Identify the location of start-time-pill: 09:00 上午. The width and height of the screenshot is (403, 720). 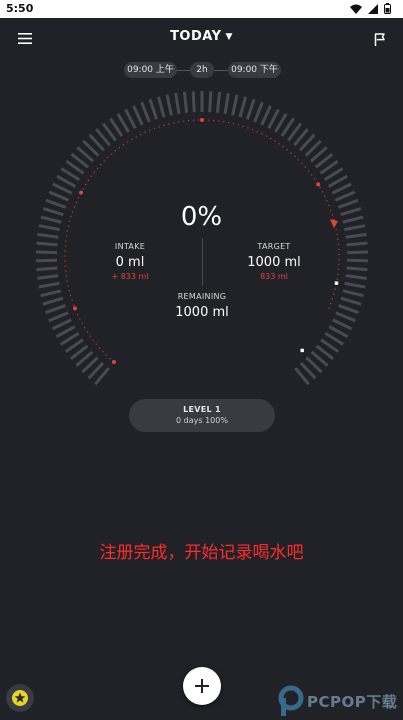
(150, 70).